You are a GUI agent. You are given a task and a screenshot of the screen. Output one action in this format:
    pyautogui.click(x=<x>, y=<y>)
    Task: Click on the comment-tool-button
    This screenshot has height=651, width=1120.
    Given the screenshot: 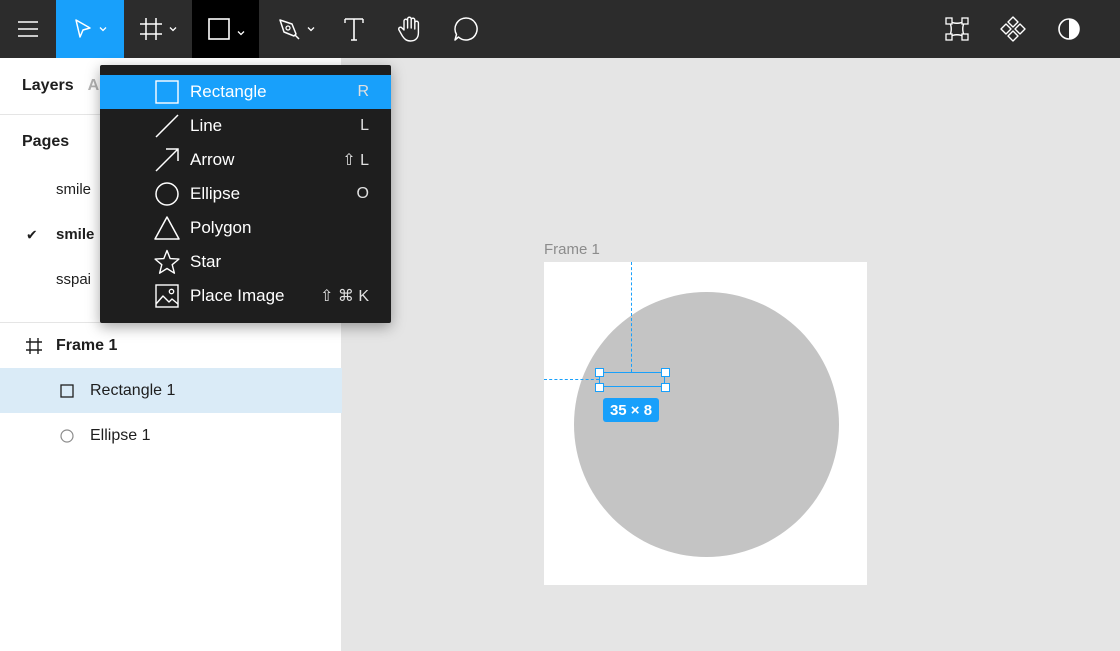 What is the action you would take?
    pyautogui.click(x=466, y=29)
    